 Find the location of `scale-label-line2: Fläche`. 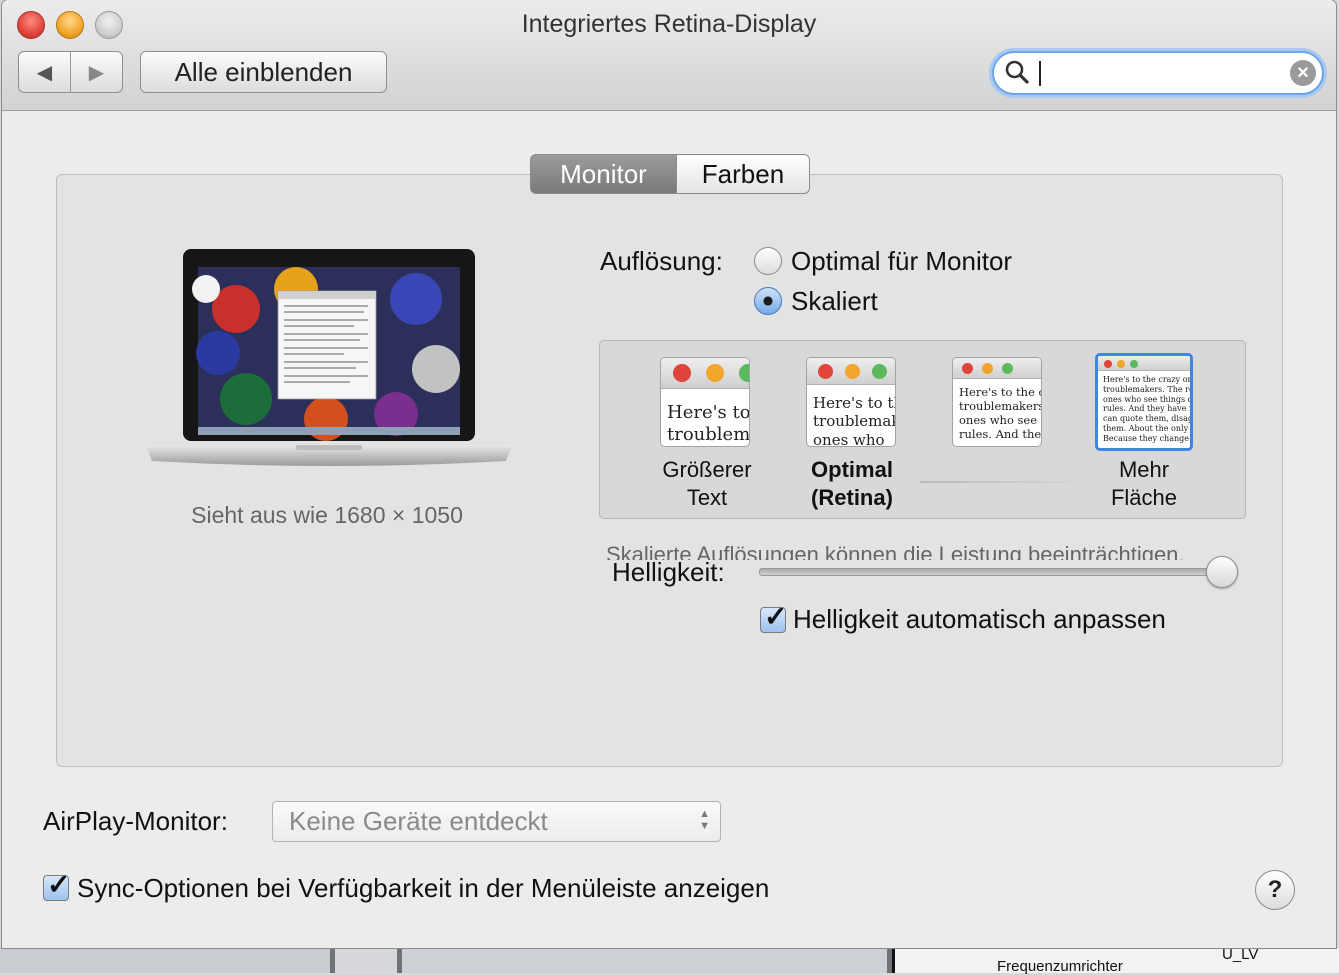

scale-label-line2: Fläche is located at coordinates (1144, 497).